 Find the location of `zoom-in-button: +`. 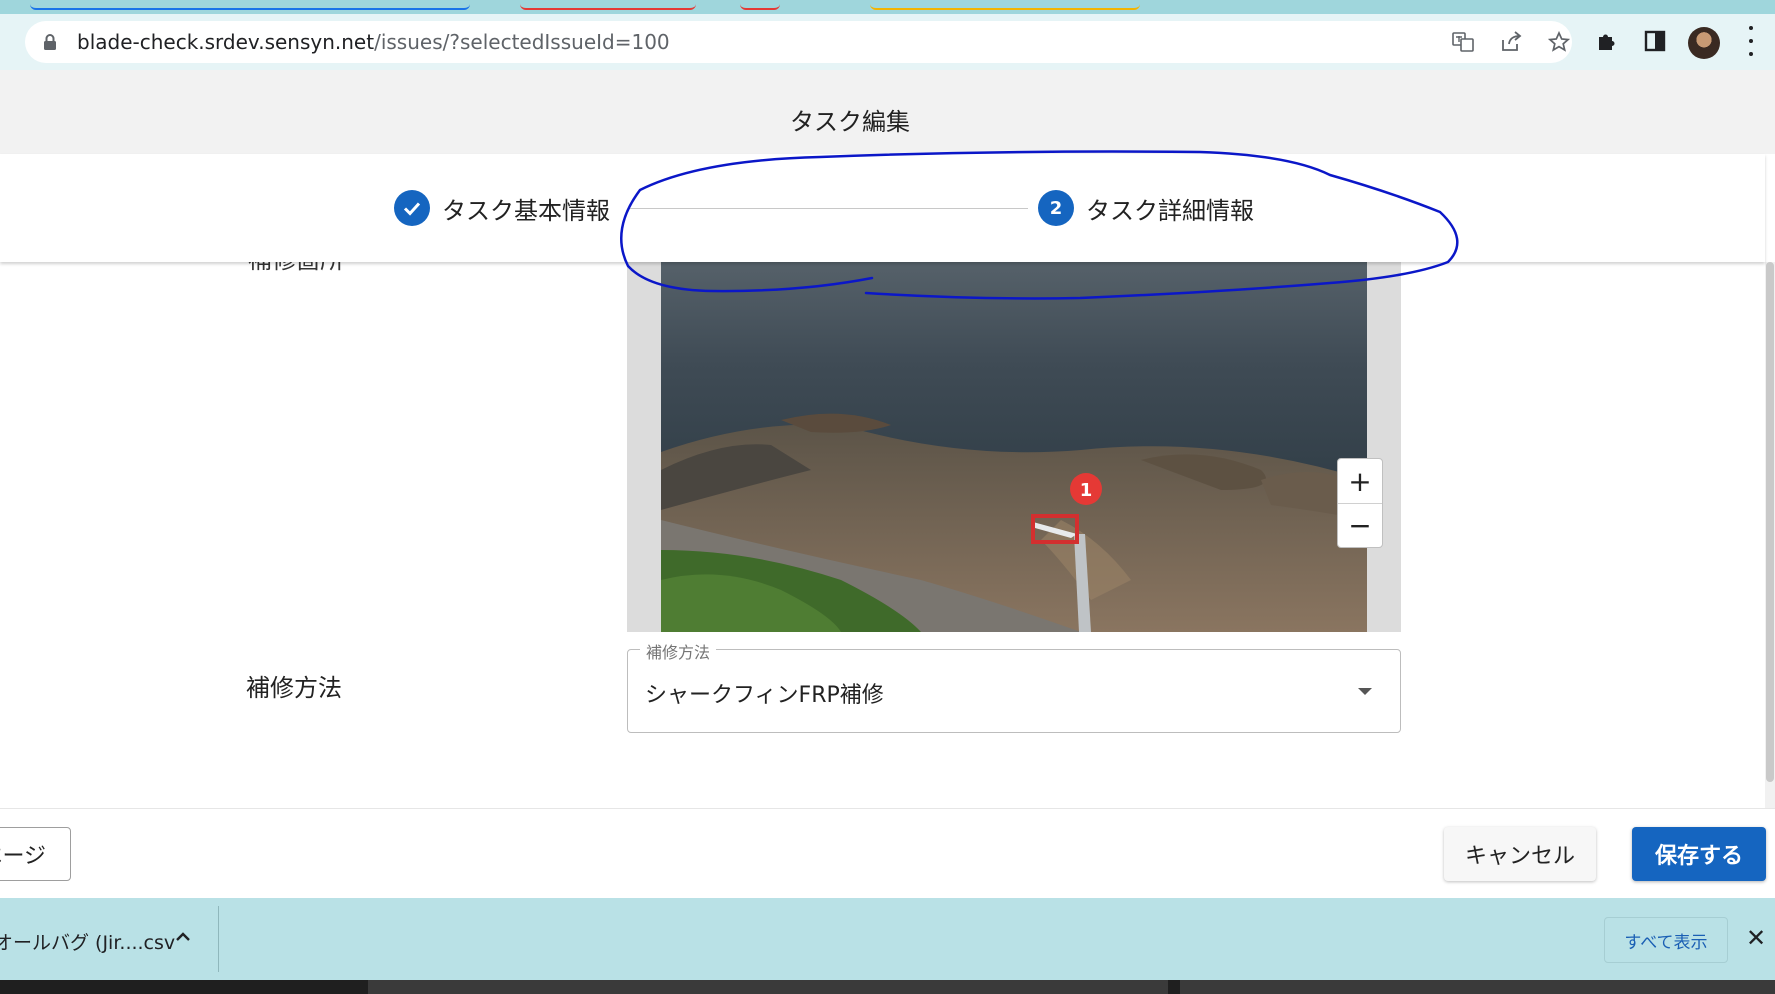

zoom-in-button: + is located at coordinates (1360, 481).